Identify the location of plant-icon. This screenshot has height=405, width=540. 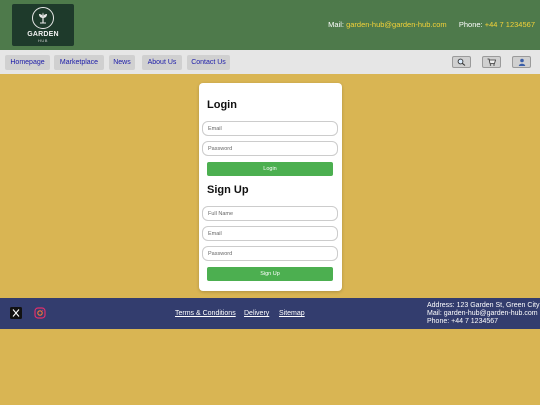
(43, 18).